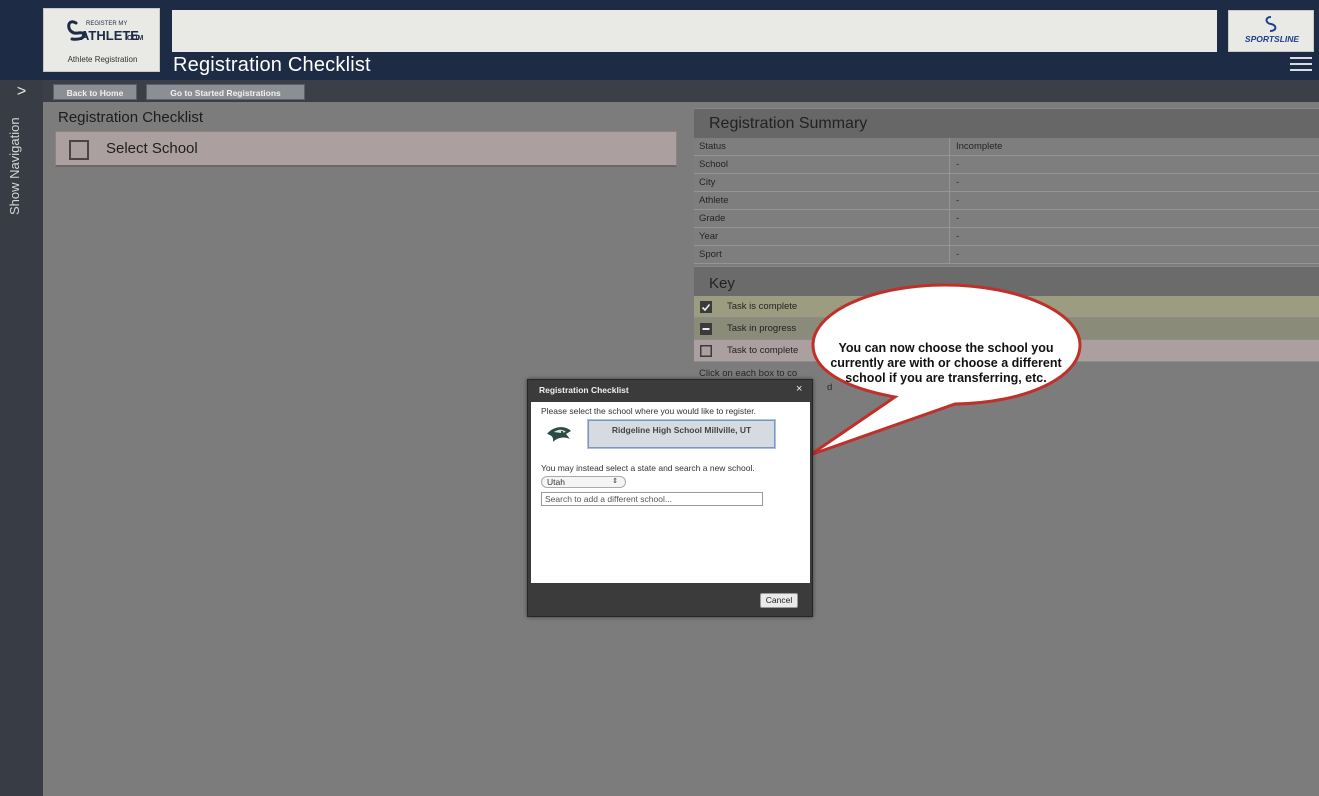 The width and height of the screenshot is (1319, 796). I want to click on summary-row-status: Status Incomplete, so click(1006, 147).